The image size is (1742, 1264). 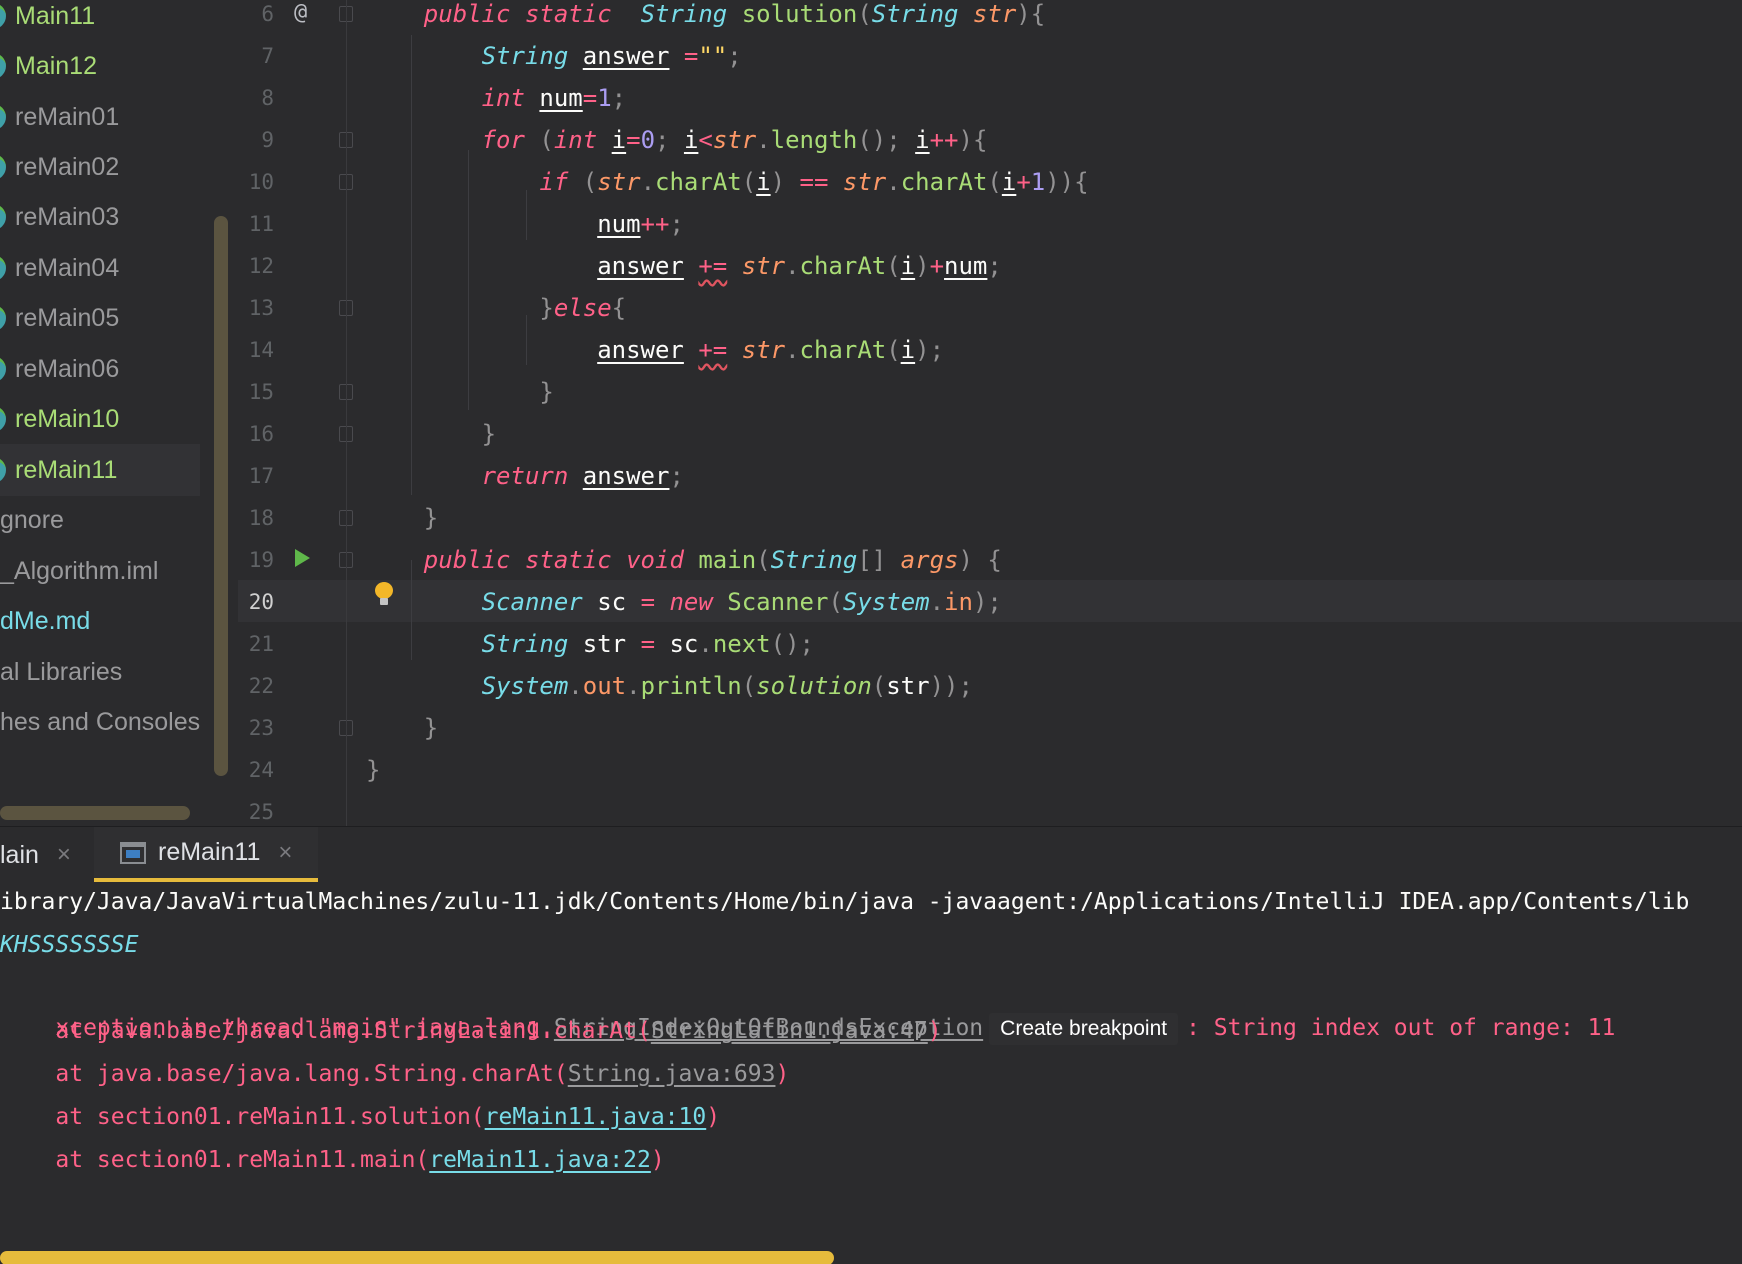 I want to click on code-punctuation: ==, so click(x=814, y=182).